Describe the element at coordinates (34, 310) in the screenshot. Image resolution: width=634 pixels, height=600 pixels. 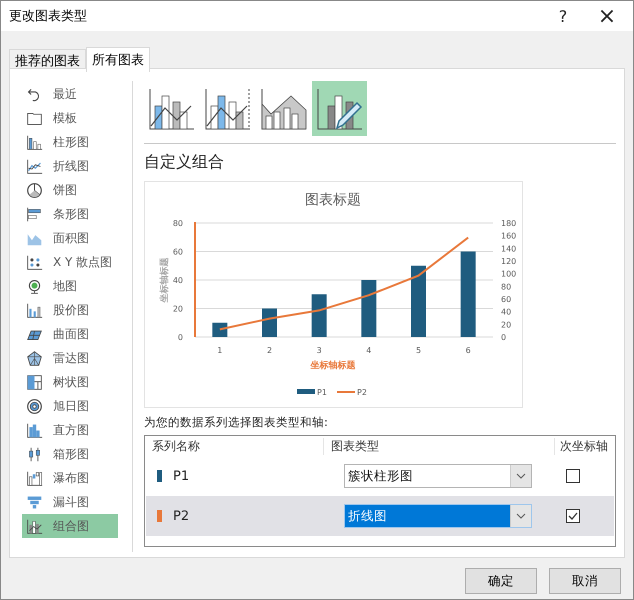
I see `stock-chart-icon` at that location.